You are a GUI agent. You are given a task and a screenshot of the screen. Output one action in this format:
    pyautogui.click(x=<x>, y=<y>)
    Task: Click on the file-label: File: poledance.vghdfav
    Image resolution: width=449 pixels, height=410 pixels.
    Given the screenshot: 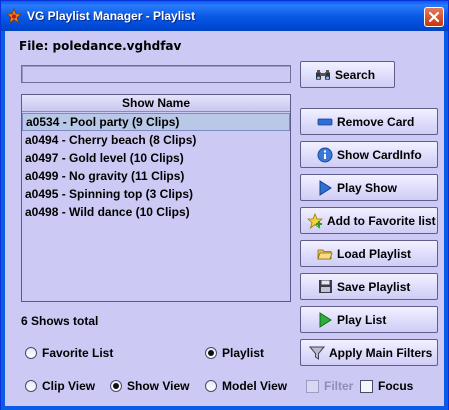 What is the action you would take?
    pyautogui.click(x=100, y=46)
    